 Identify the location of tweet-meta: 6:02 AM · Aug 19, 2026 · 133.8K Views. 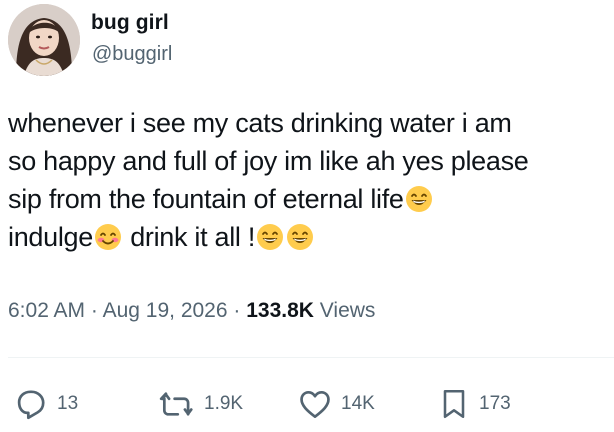
(191, 311).